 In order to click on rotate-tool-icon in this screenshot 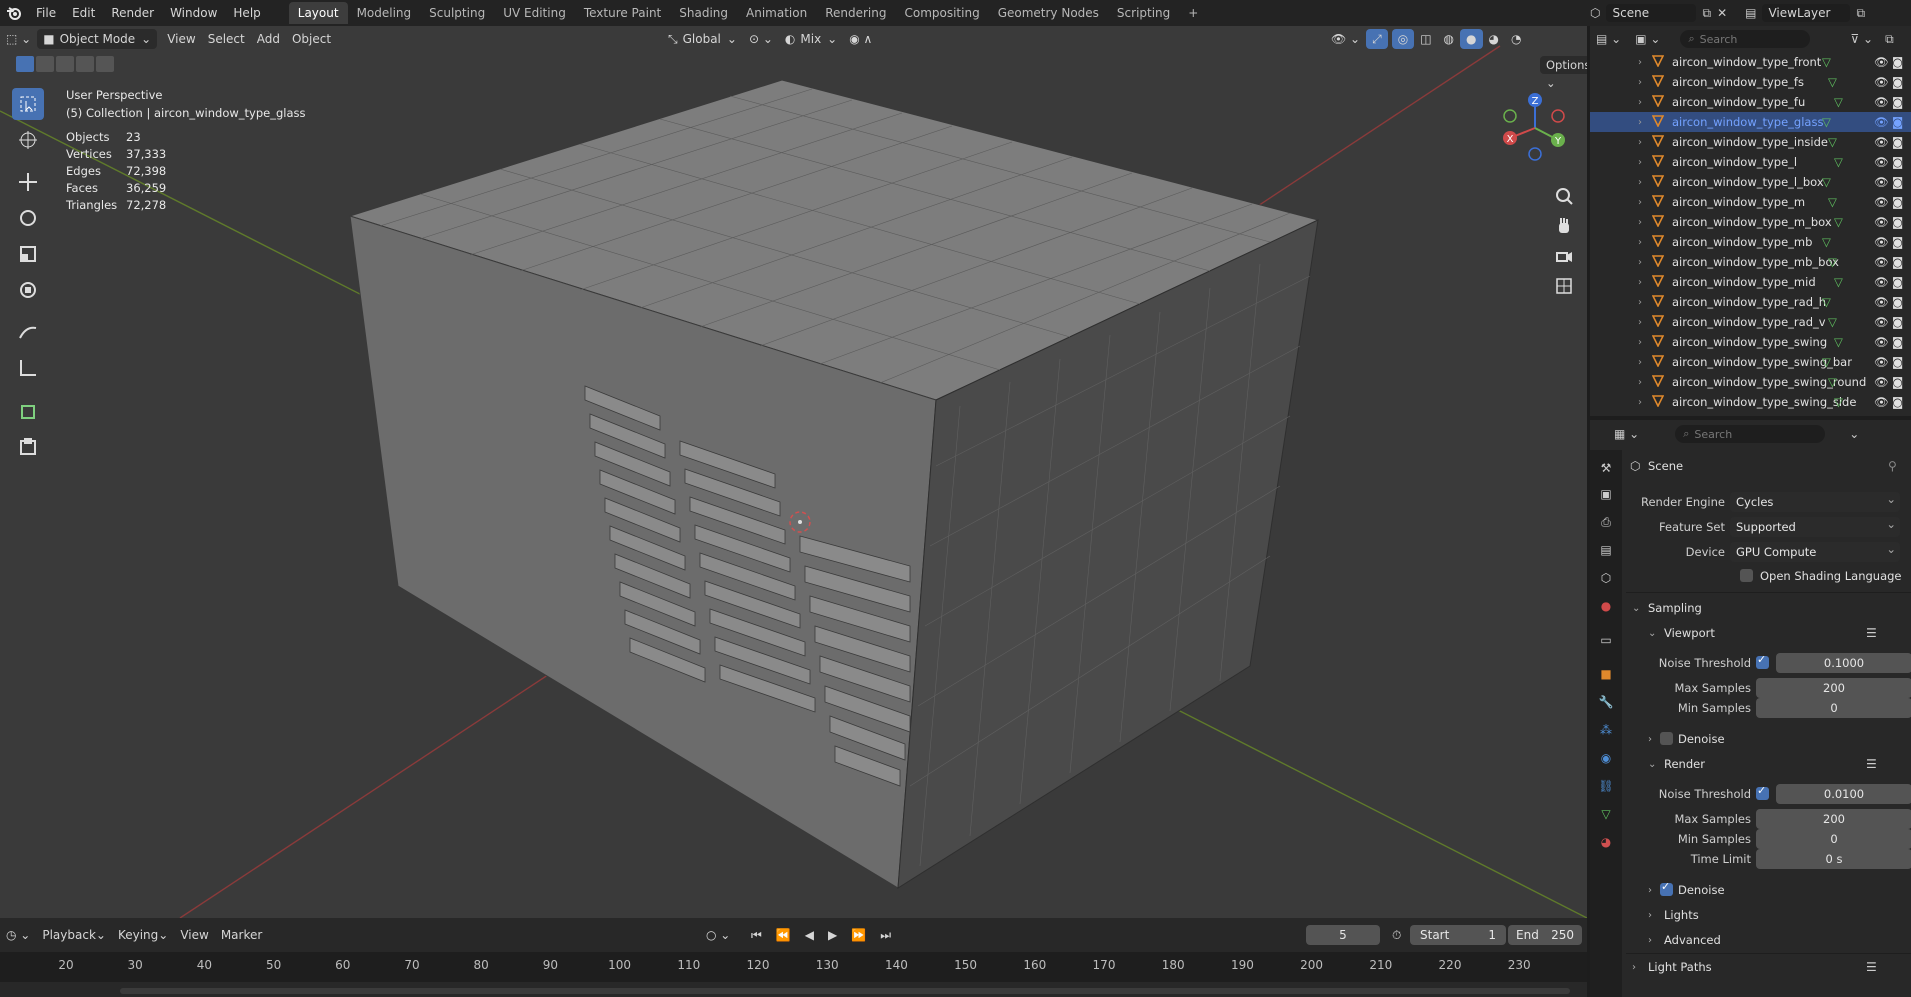, I will do `click(28, 218)`.